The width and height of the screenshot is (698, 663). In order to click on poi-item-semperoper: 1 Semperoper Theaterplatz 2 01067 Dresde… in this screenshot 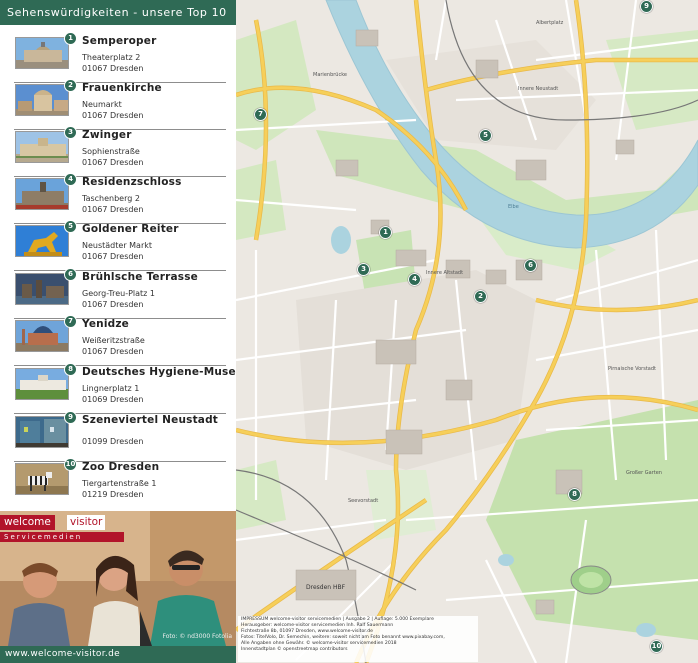, I will do `click(120, 57)`.